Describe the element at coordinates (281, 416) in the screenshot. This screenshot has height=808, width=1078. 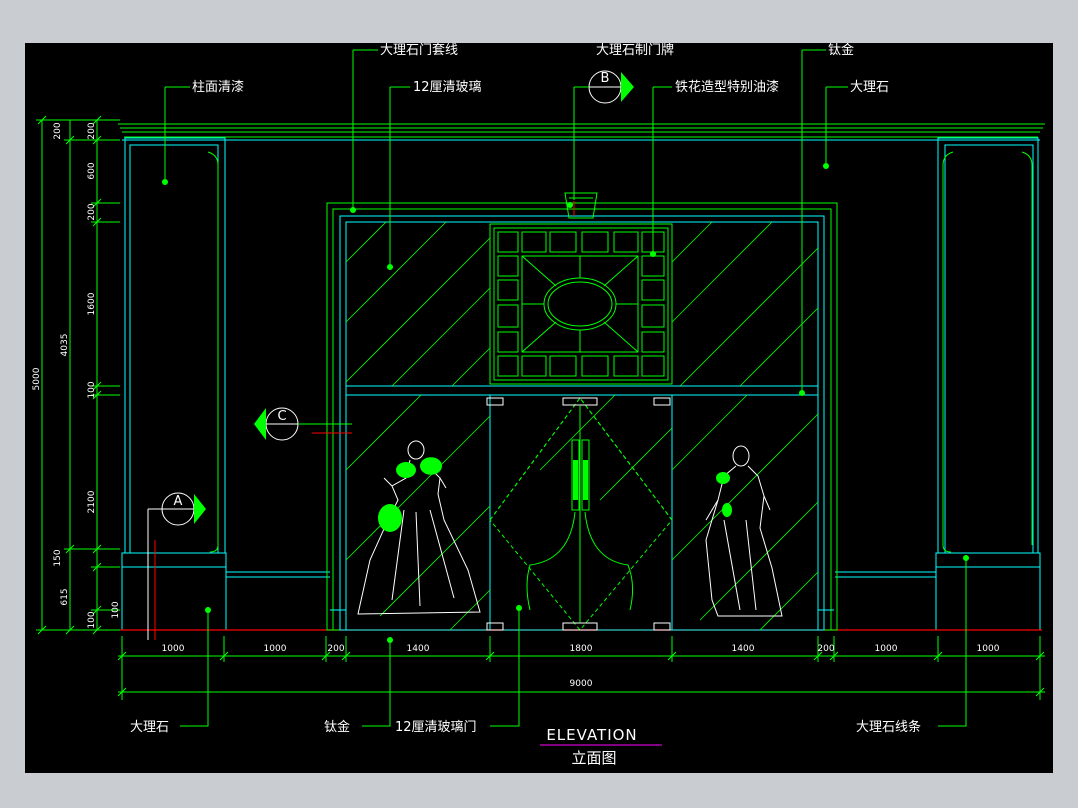
I see `section-mark-c-label: C` at that location.